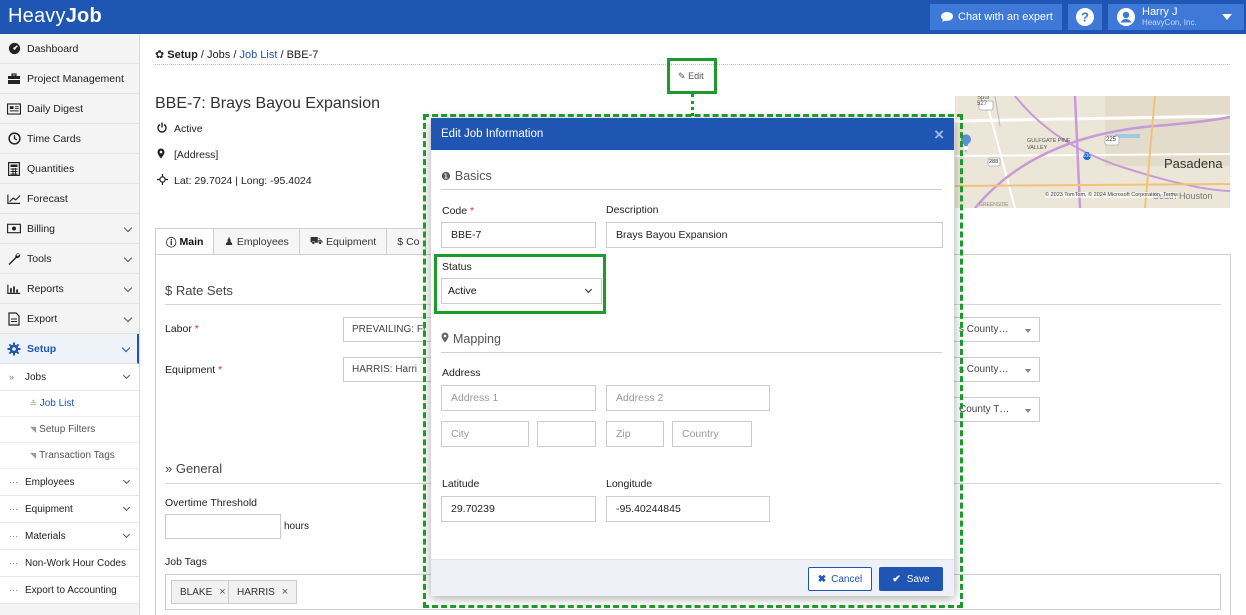  I want to click on help-button: ?, so click(1085, 17).